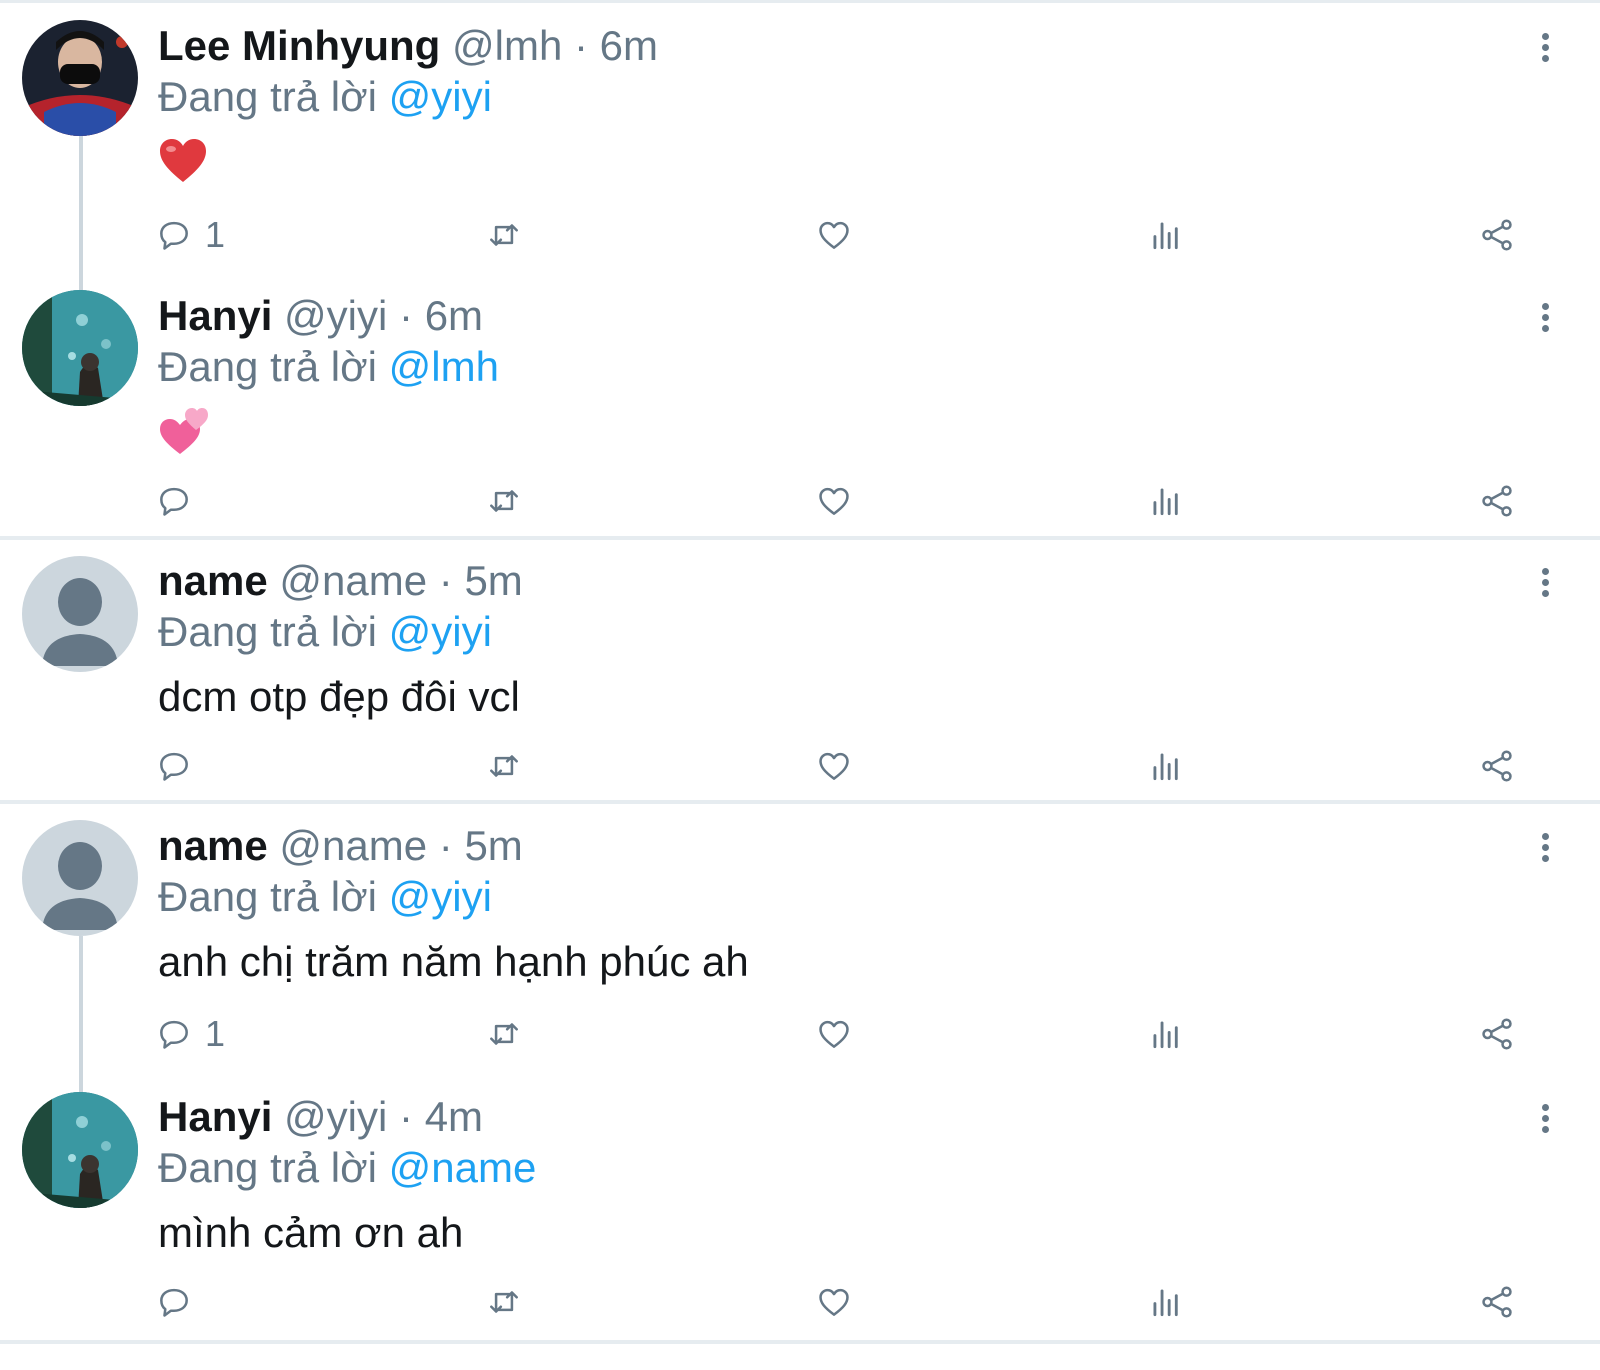 The height and width of the screenshot is (1370, 1600). What do you see at coordinates (453, 961) in the screenshot?
I see `tweet-text: anh chị trăm năm hạnh phúc ah` at bounding box center [453, 961].